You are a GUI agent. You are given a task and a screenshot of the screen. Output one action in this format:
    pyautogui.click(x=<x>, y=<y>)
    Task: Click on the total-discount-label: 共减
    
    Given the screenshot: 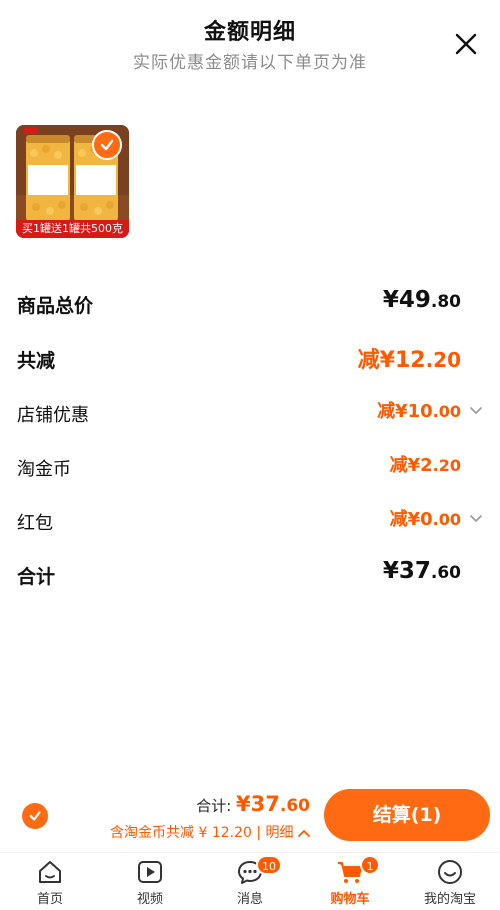 What is the action you would take?
    pyautogui.click(x=36, y=361)
    